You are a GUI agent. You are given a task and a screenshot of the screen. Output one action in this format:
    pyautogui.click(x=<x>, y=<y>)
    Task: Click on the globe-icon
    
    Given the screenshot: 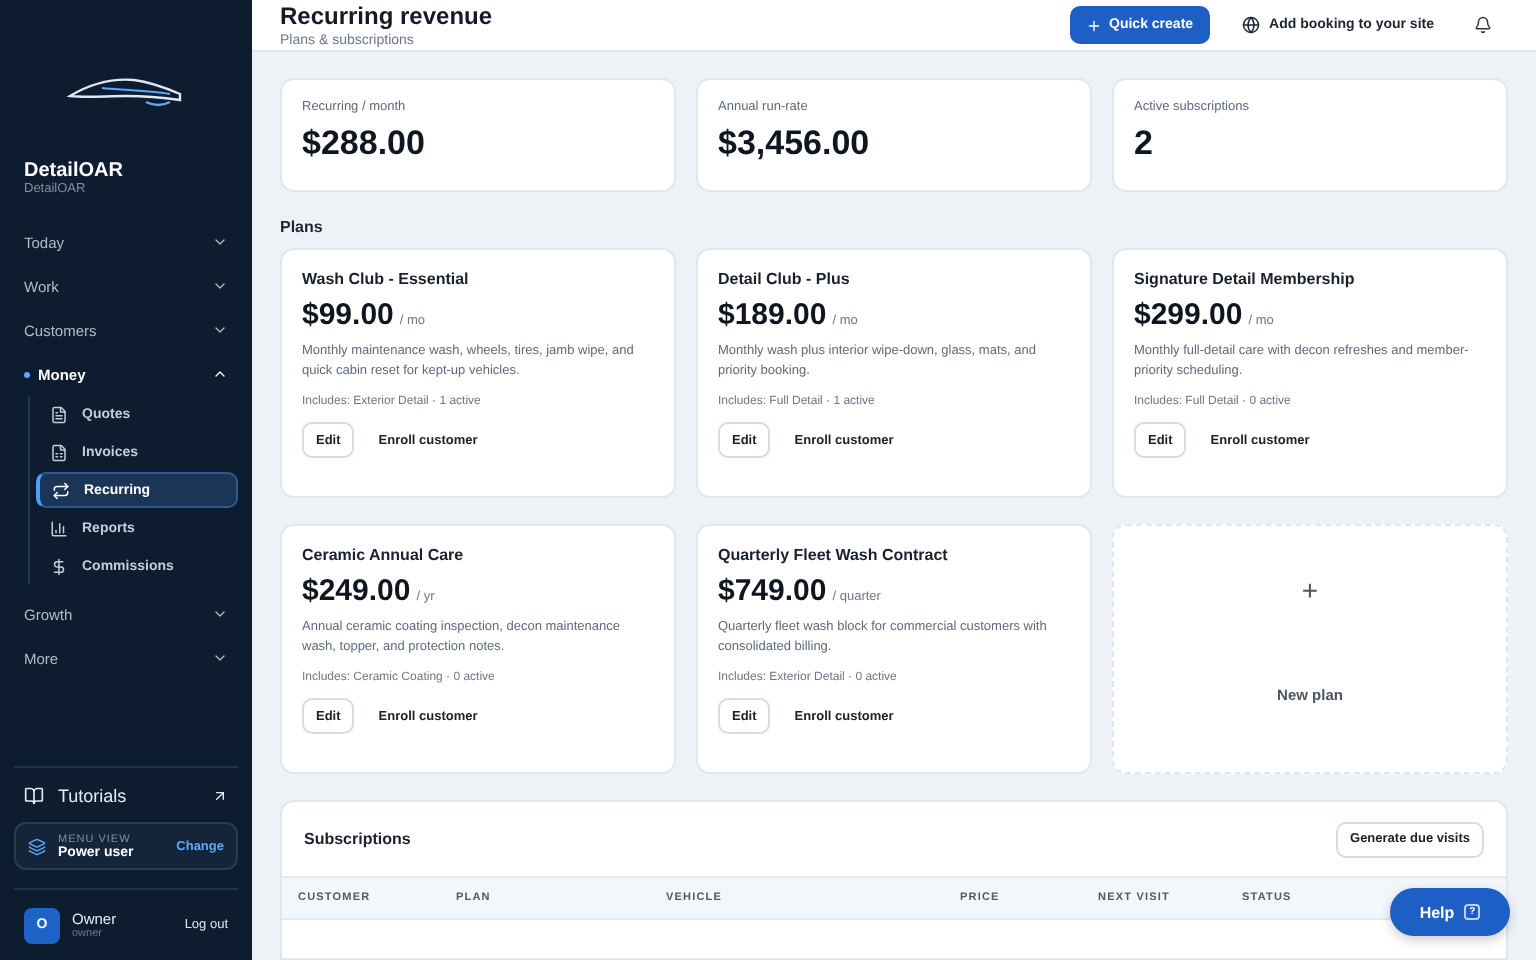 What is the action you would take?
    pyautogui.click(x=1250, y=25)
    